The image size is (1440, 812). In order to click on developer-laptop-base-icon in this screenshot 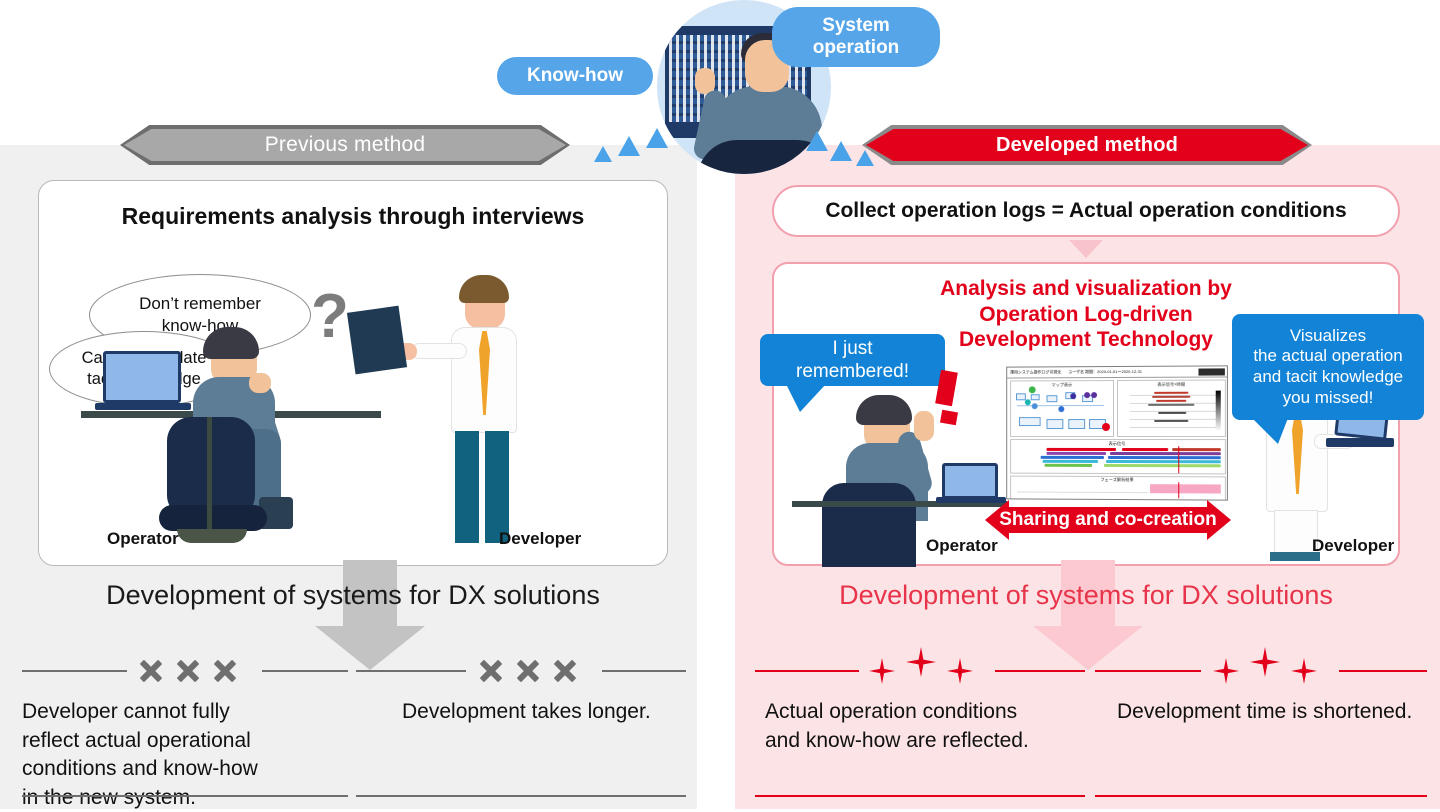, I will do `click(1360, 442)`.